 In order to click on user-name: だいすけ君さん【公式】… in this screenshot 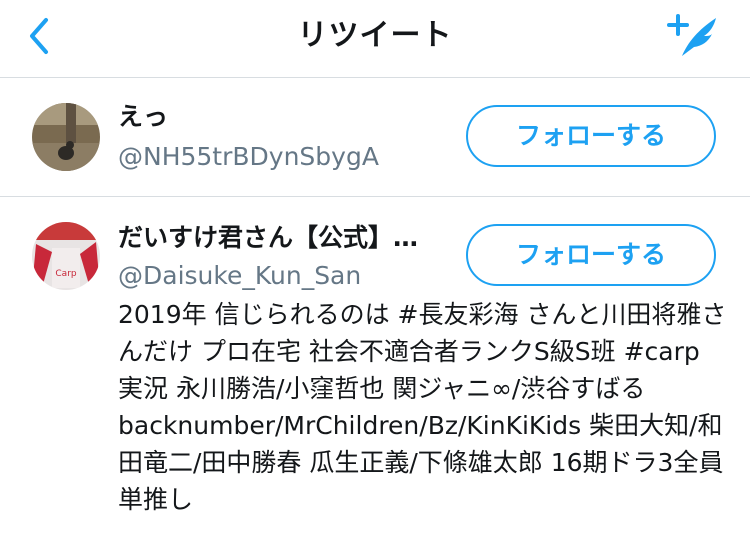, I will do `click(268, 237)`.